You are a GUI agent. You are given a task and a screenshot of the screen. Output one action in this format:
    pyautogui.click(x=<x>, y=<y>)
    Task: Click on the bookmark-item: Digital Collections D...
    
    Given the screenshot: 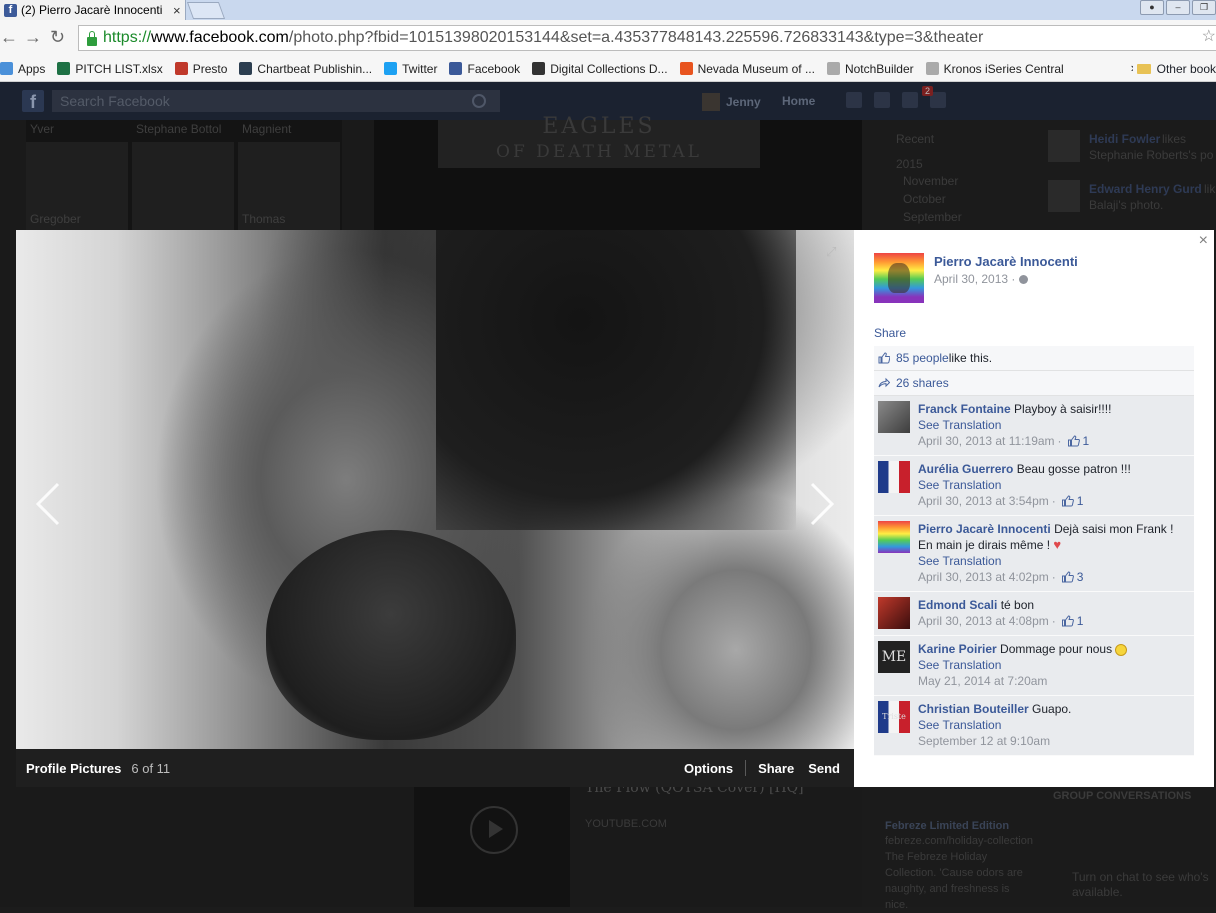 What is the action you would take?
    pyautogui.click(x=600, y=69)
    